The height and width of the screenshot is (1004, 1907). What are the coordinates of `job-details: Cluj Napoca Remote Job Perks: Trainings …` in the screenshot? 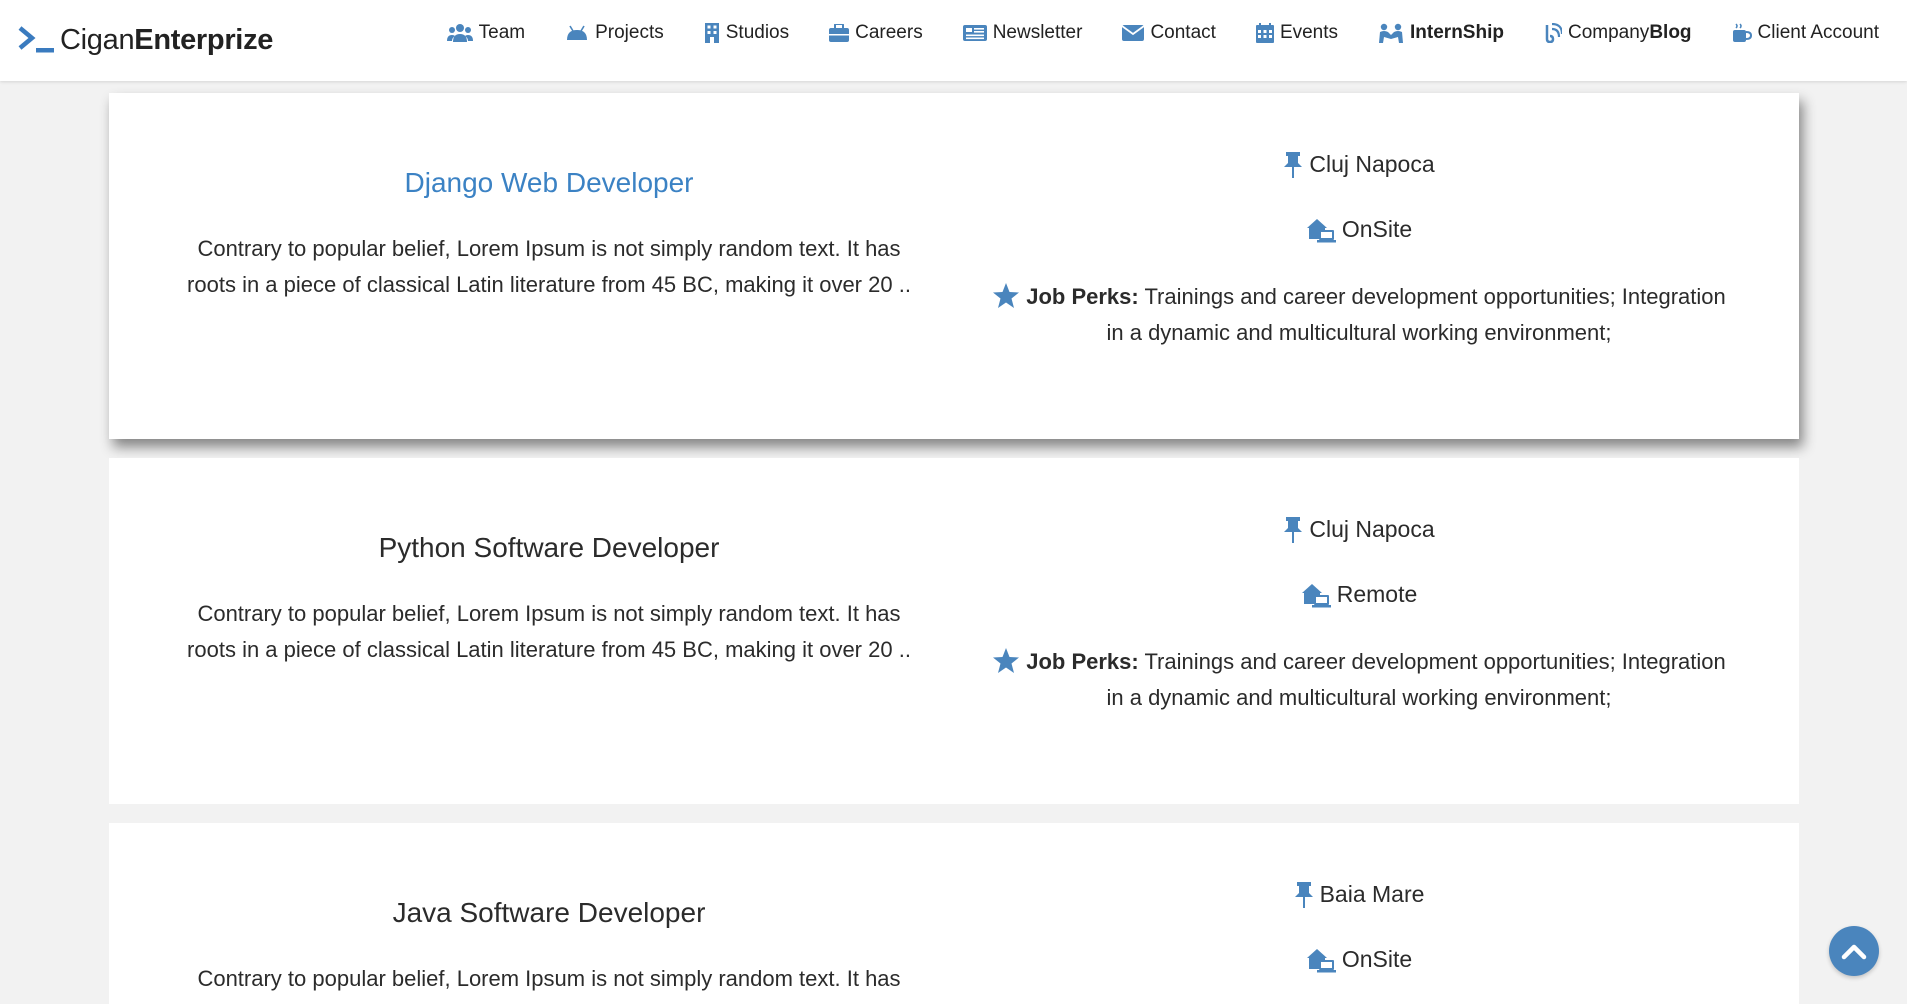 It's located at (1369, 631).